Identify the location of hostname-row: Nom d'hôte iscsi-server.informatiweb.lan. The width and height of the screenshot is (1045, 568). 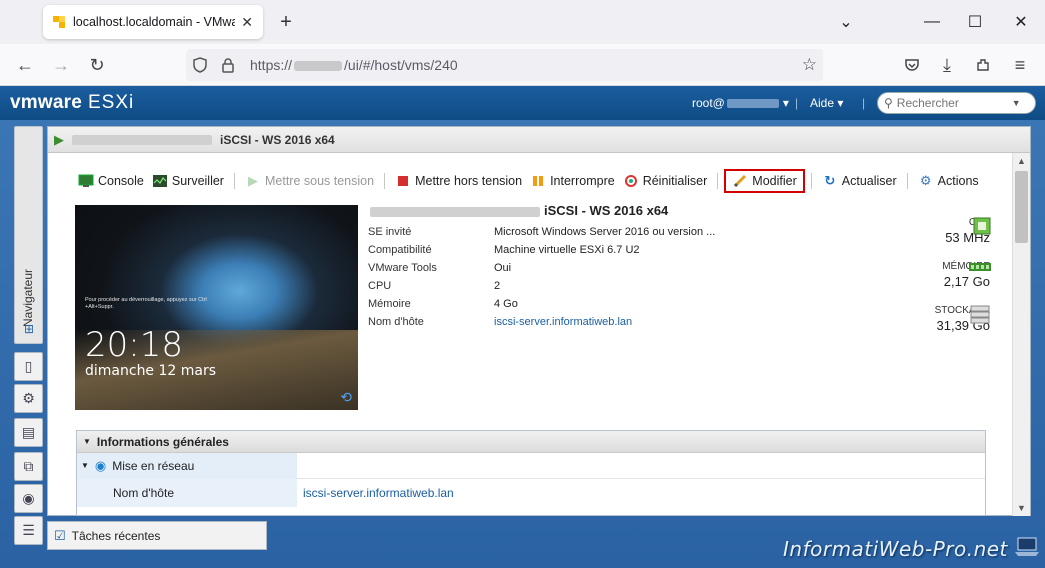
(531, 493).